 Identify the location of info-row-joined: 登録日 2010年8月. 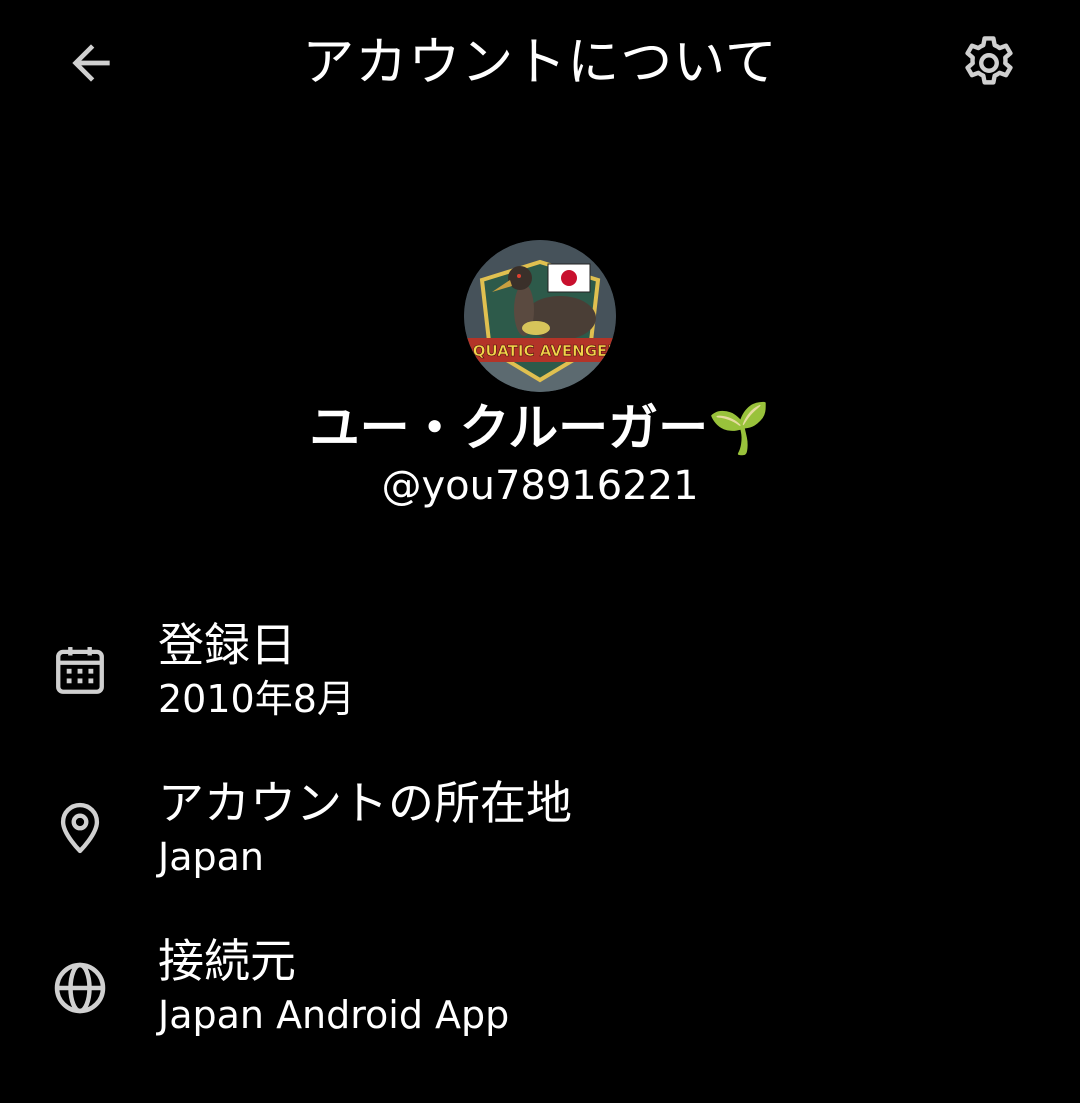
(540, 677).